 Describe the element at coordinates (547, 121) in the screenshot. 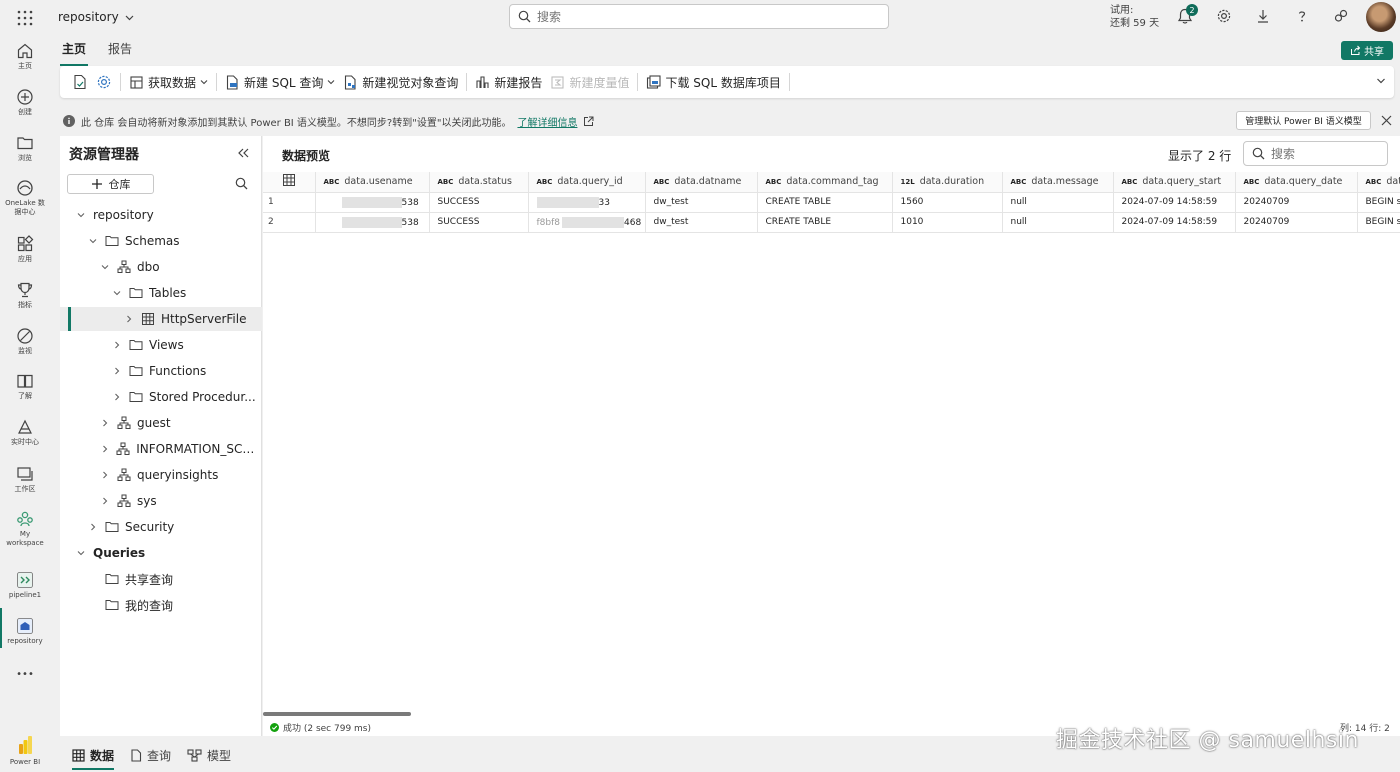

I see `learn-more-link: 了解详细信息` at that location.